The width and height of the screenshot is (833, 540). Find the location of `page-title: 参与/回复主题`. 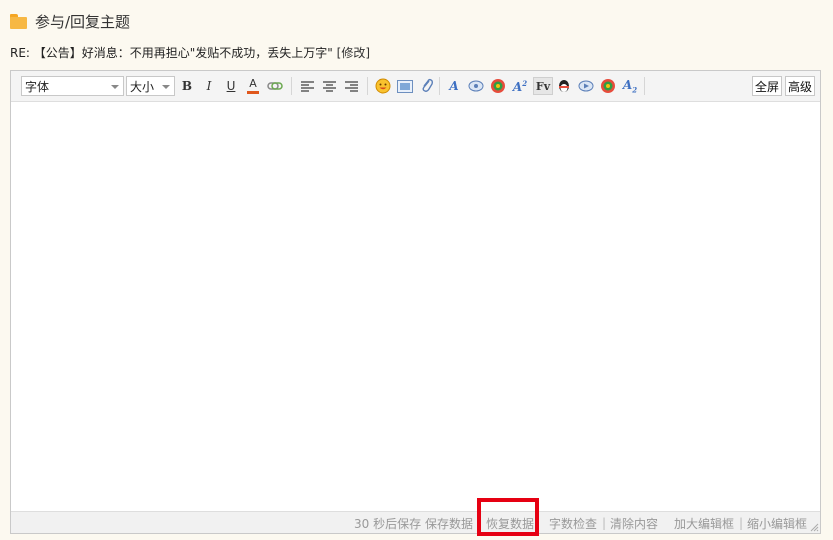

page-title: 参与/回复主题 is located at coordinates (83, 21).